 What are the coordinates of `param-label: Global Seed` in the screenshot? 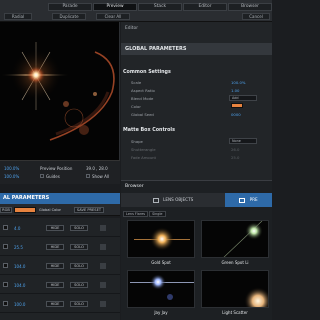 It's located at (142, 114).